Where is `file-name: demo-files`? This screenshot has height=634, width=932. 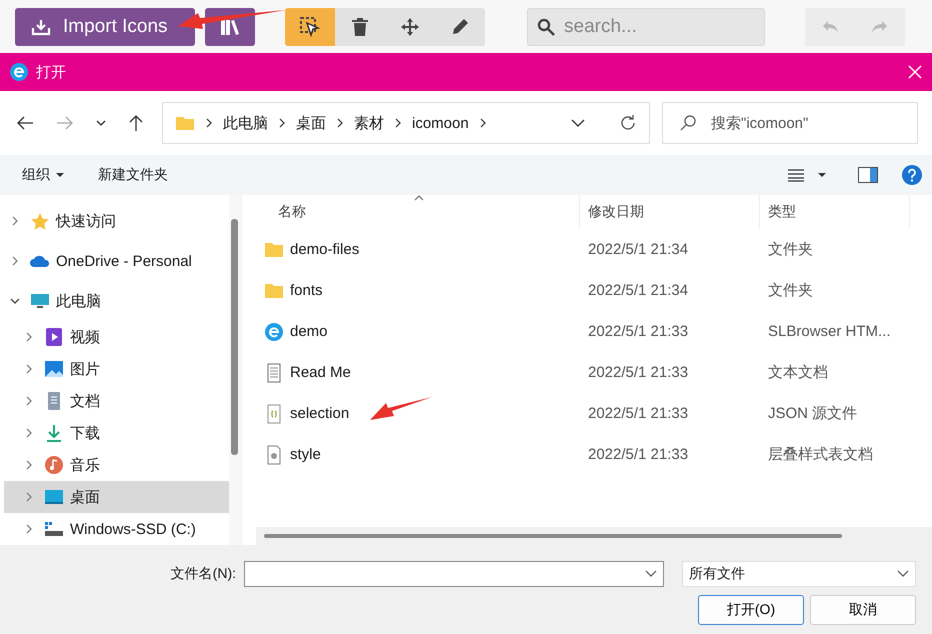 file-name: demo-files is located at coordinates (418, 250).